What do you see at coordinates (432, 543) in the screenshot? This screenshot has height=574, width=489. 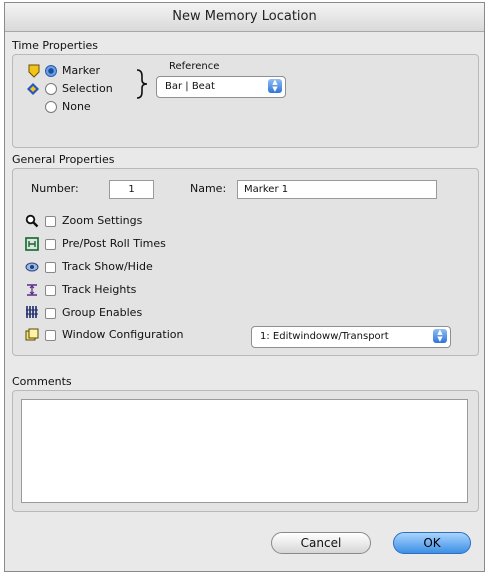 I see `ok-button: OK` at bounding box center [432, 543].